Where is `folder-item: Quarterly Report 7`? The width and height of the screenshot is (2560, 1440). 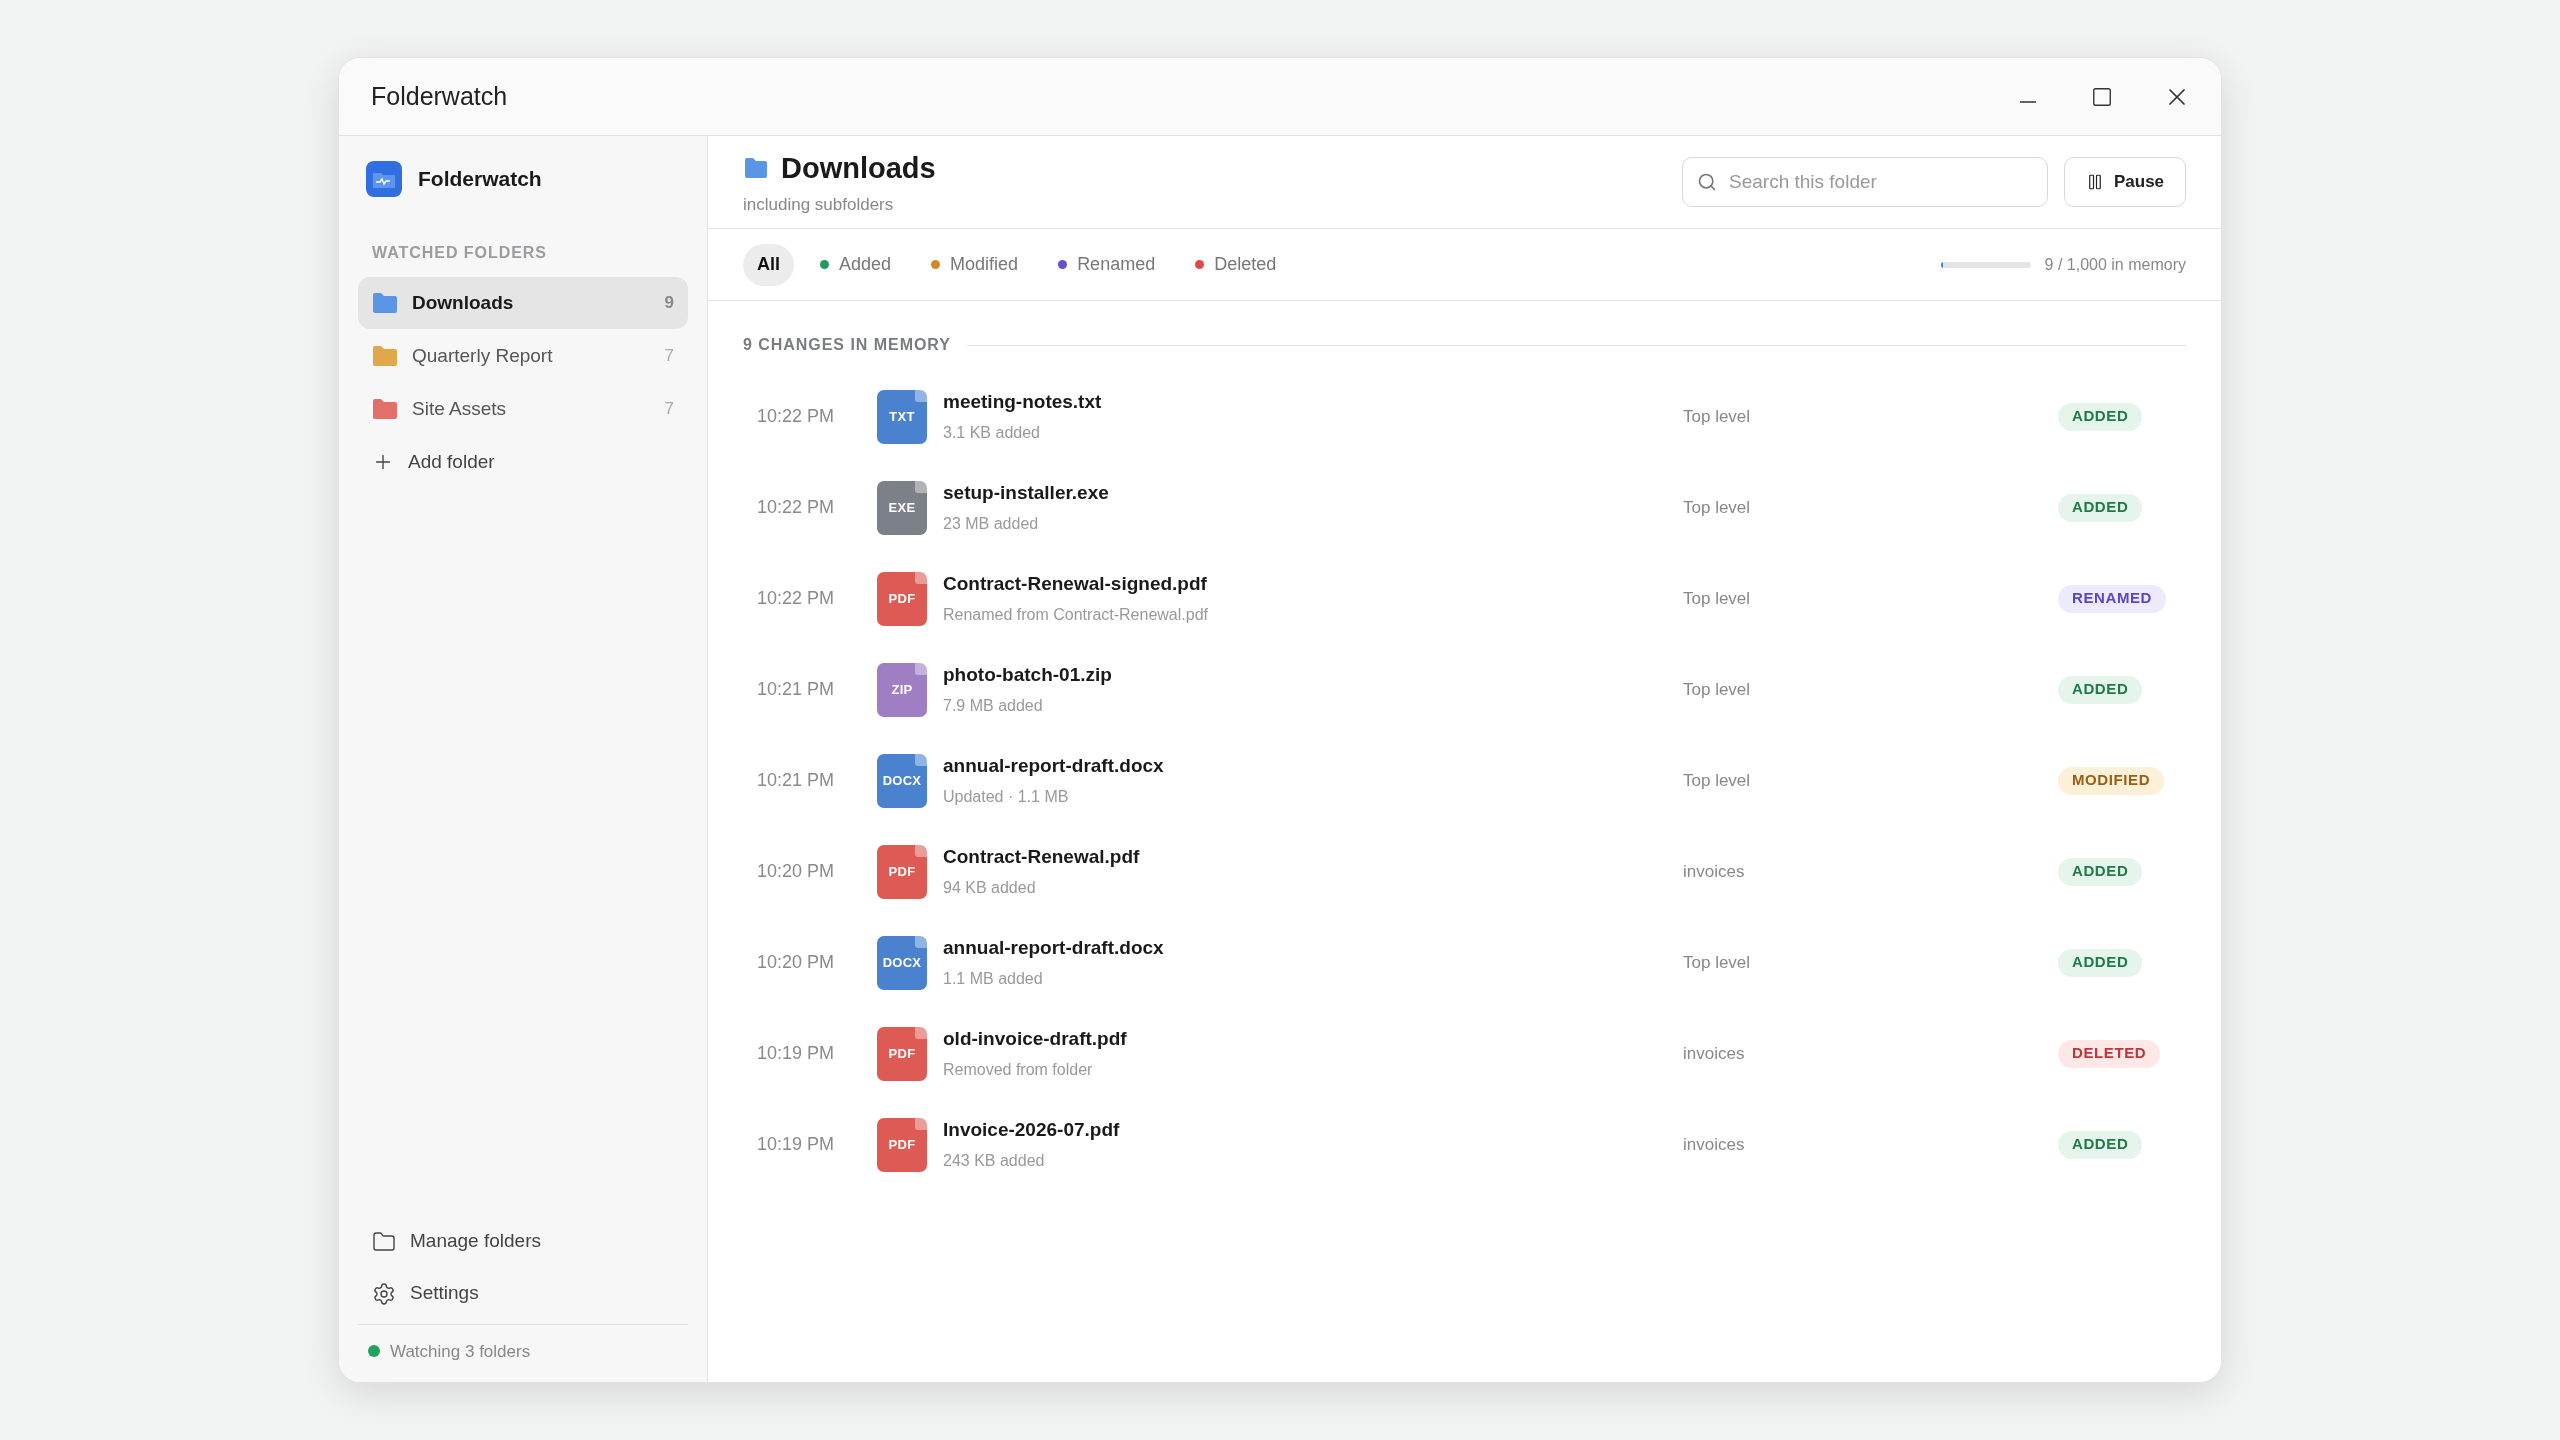 folder-item: Quarterly Report 7 is located at coordinates (523, 356).